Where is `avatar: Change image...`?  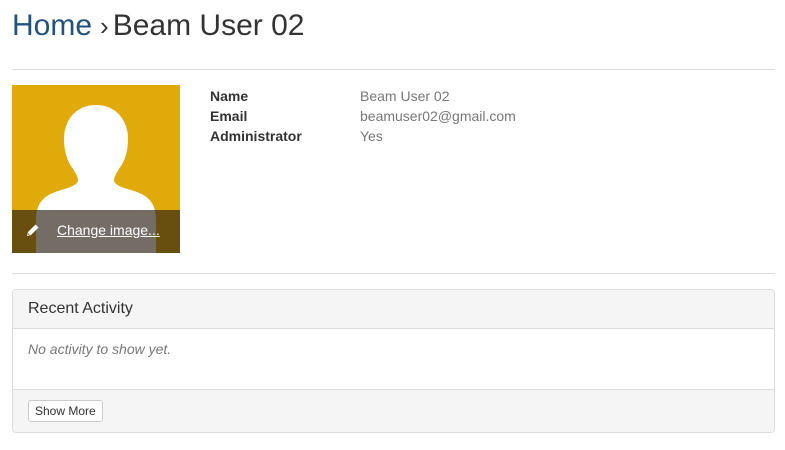 avatar: Change image... is located at coordinates (96, 169).